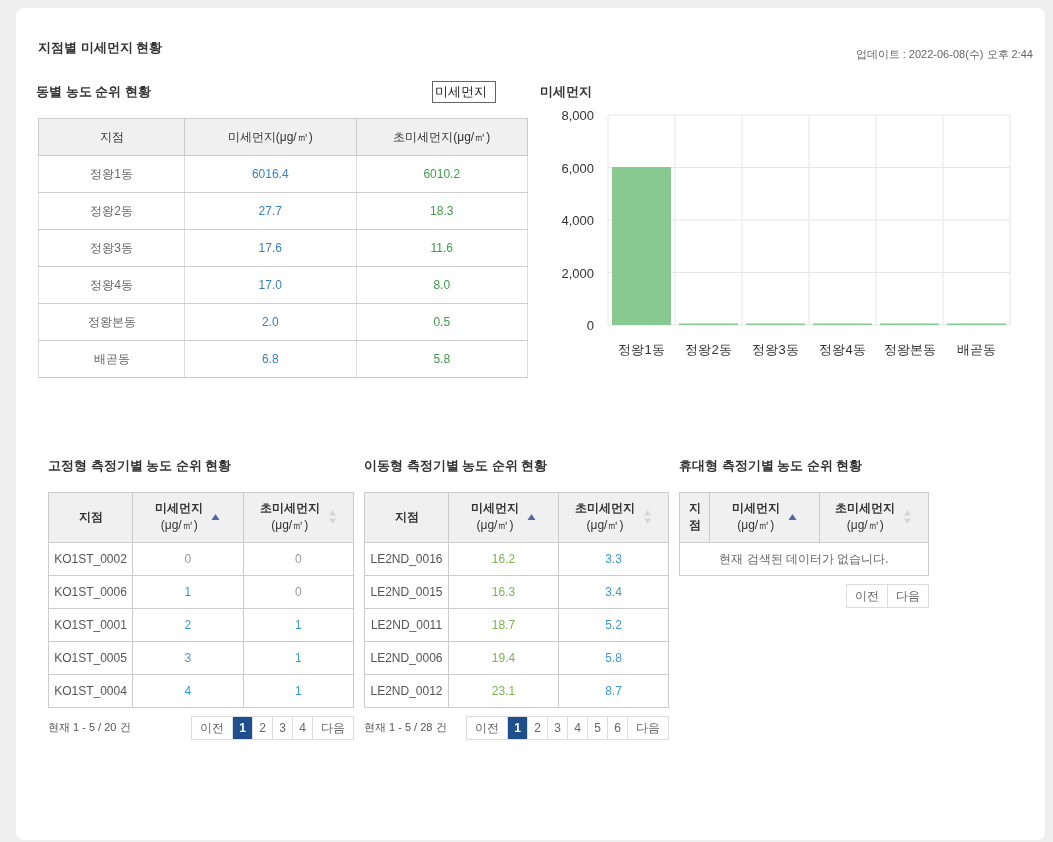 The image size is (1053, 842). What do you see at coordinates (111, 358) in the screenshot?
I see `table-cell: 배곧동` at bounding box center [111, 358].